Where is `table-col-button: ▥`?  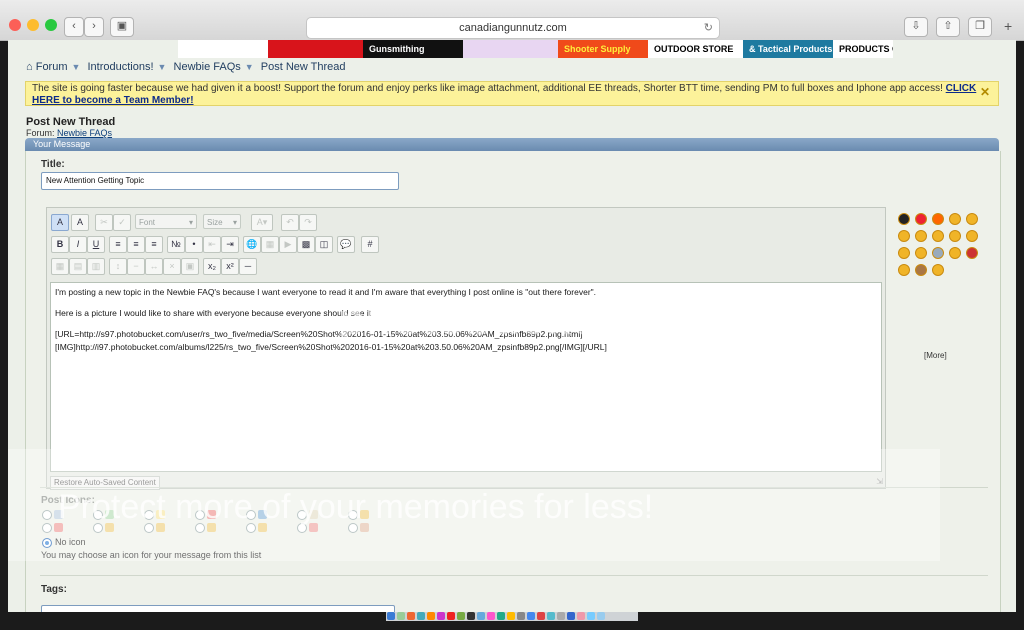 table-col-button: ▥ is located at coordinates (96, 266).